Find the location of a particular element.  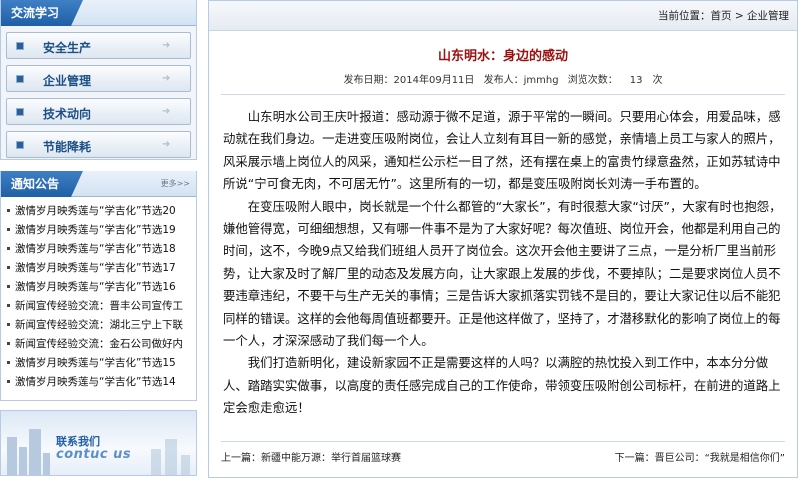

category-item-safety: 安全生产 ➜ is located at coordinates (98, 45).